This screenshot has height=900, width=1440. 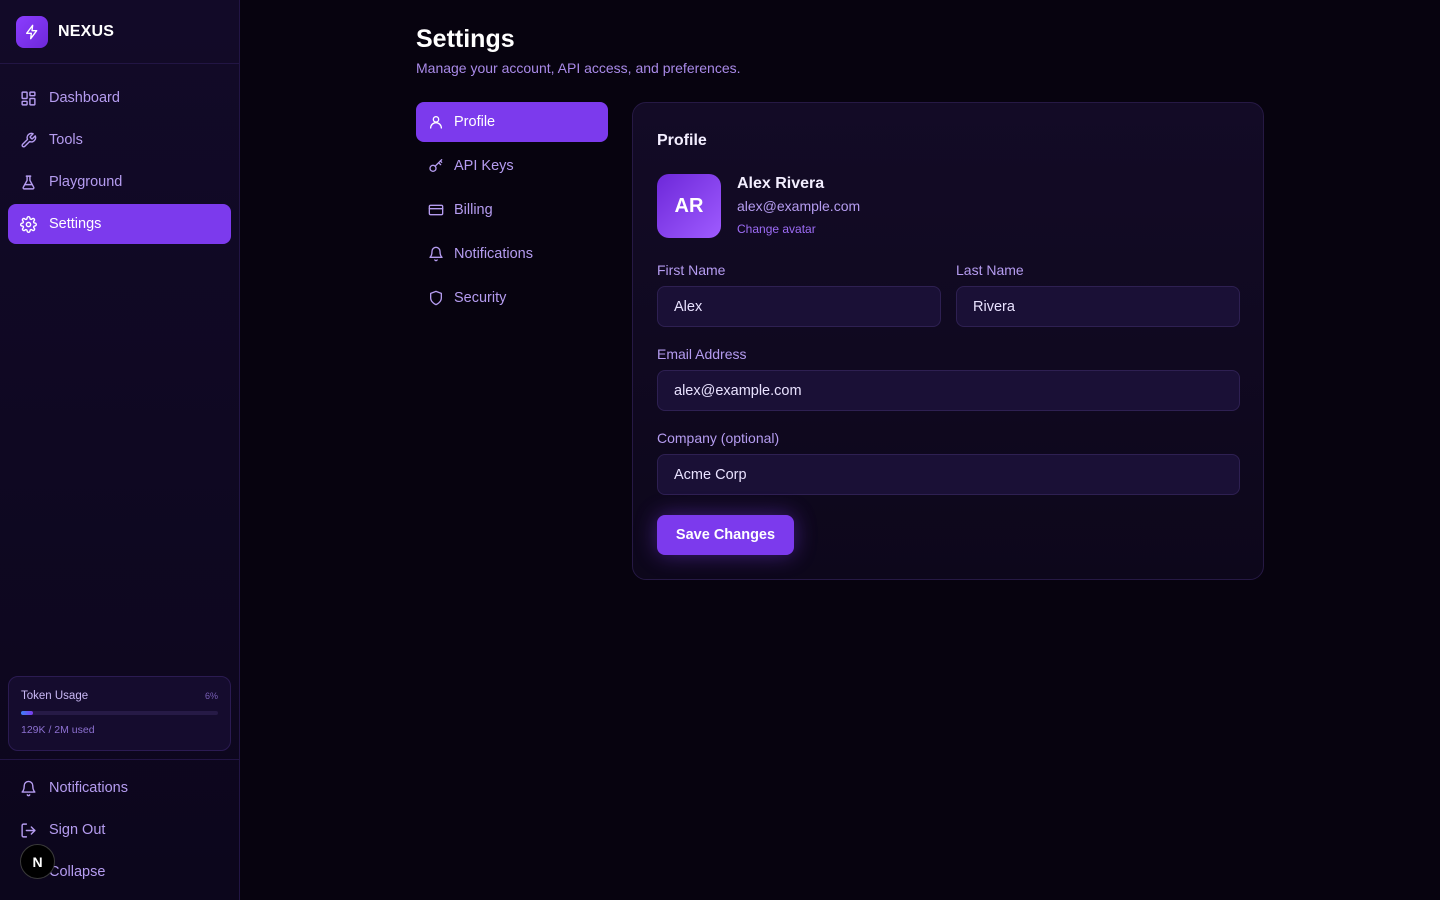 What do you see at coordinates (77, 872) in the screenshot?
I see `sidebar-item-label: Collapse` at bounding box center [77, 872].